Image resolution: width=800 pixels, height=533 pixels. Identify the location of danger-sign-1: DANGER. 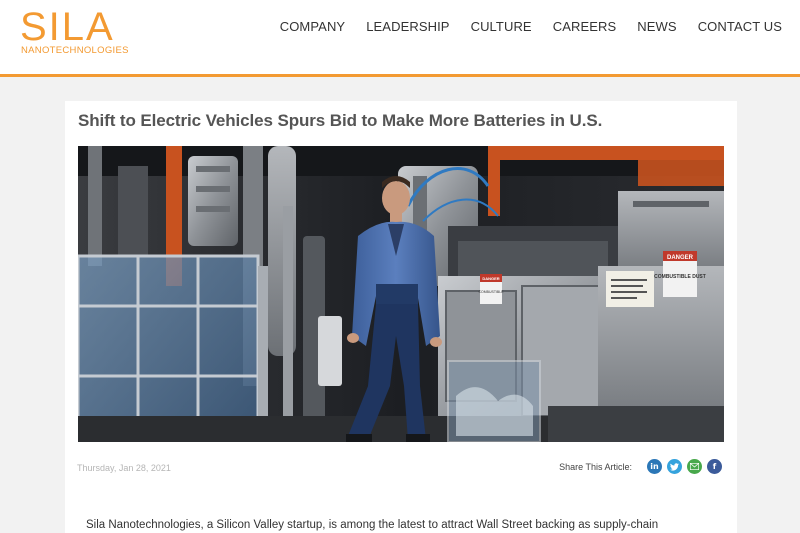
(490, 278).